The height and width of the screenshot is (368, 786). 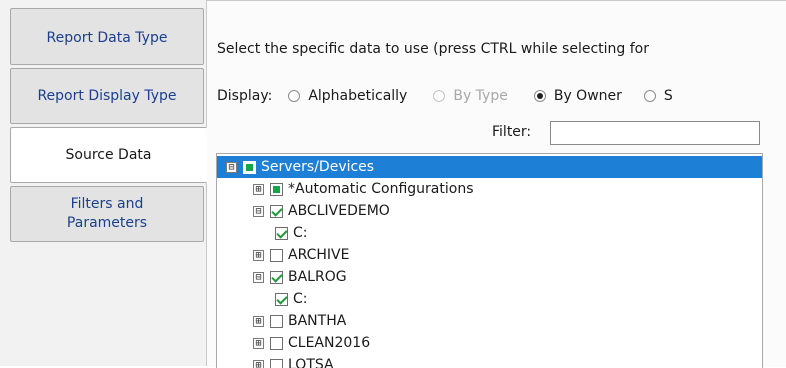 What do you see at coordinates (357, 96) in the screenshot?
I see `radio-label: Alphabetically` at bounding box center [357, 96].